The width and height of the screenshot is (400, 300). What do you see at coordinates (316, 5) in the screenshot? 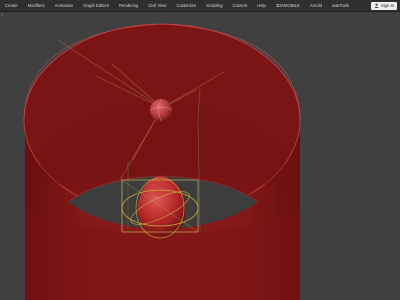
I see `menu-arnold: Arnold` at bounding box center [316, 5].